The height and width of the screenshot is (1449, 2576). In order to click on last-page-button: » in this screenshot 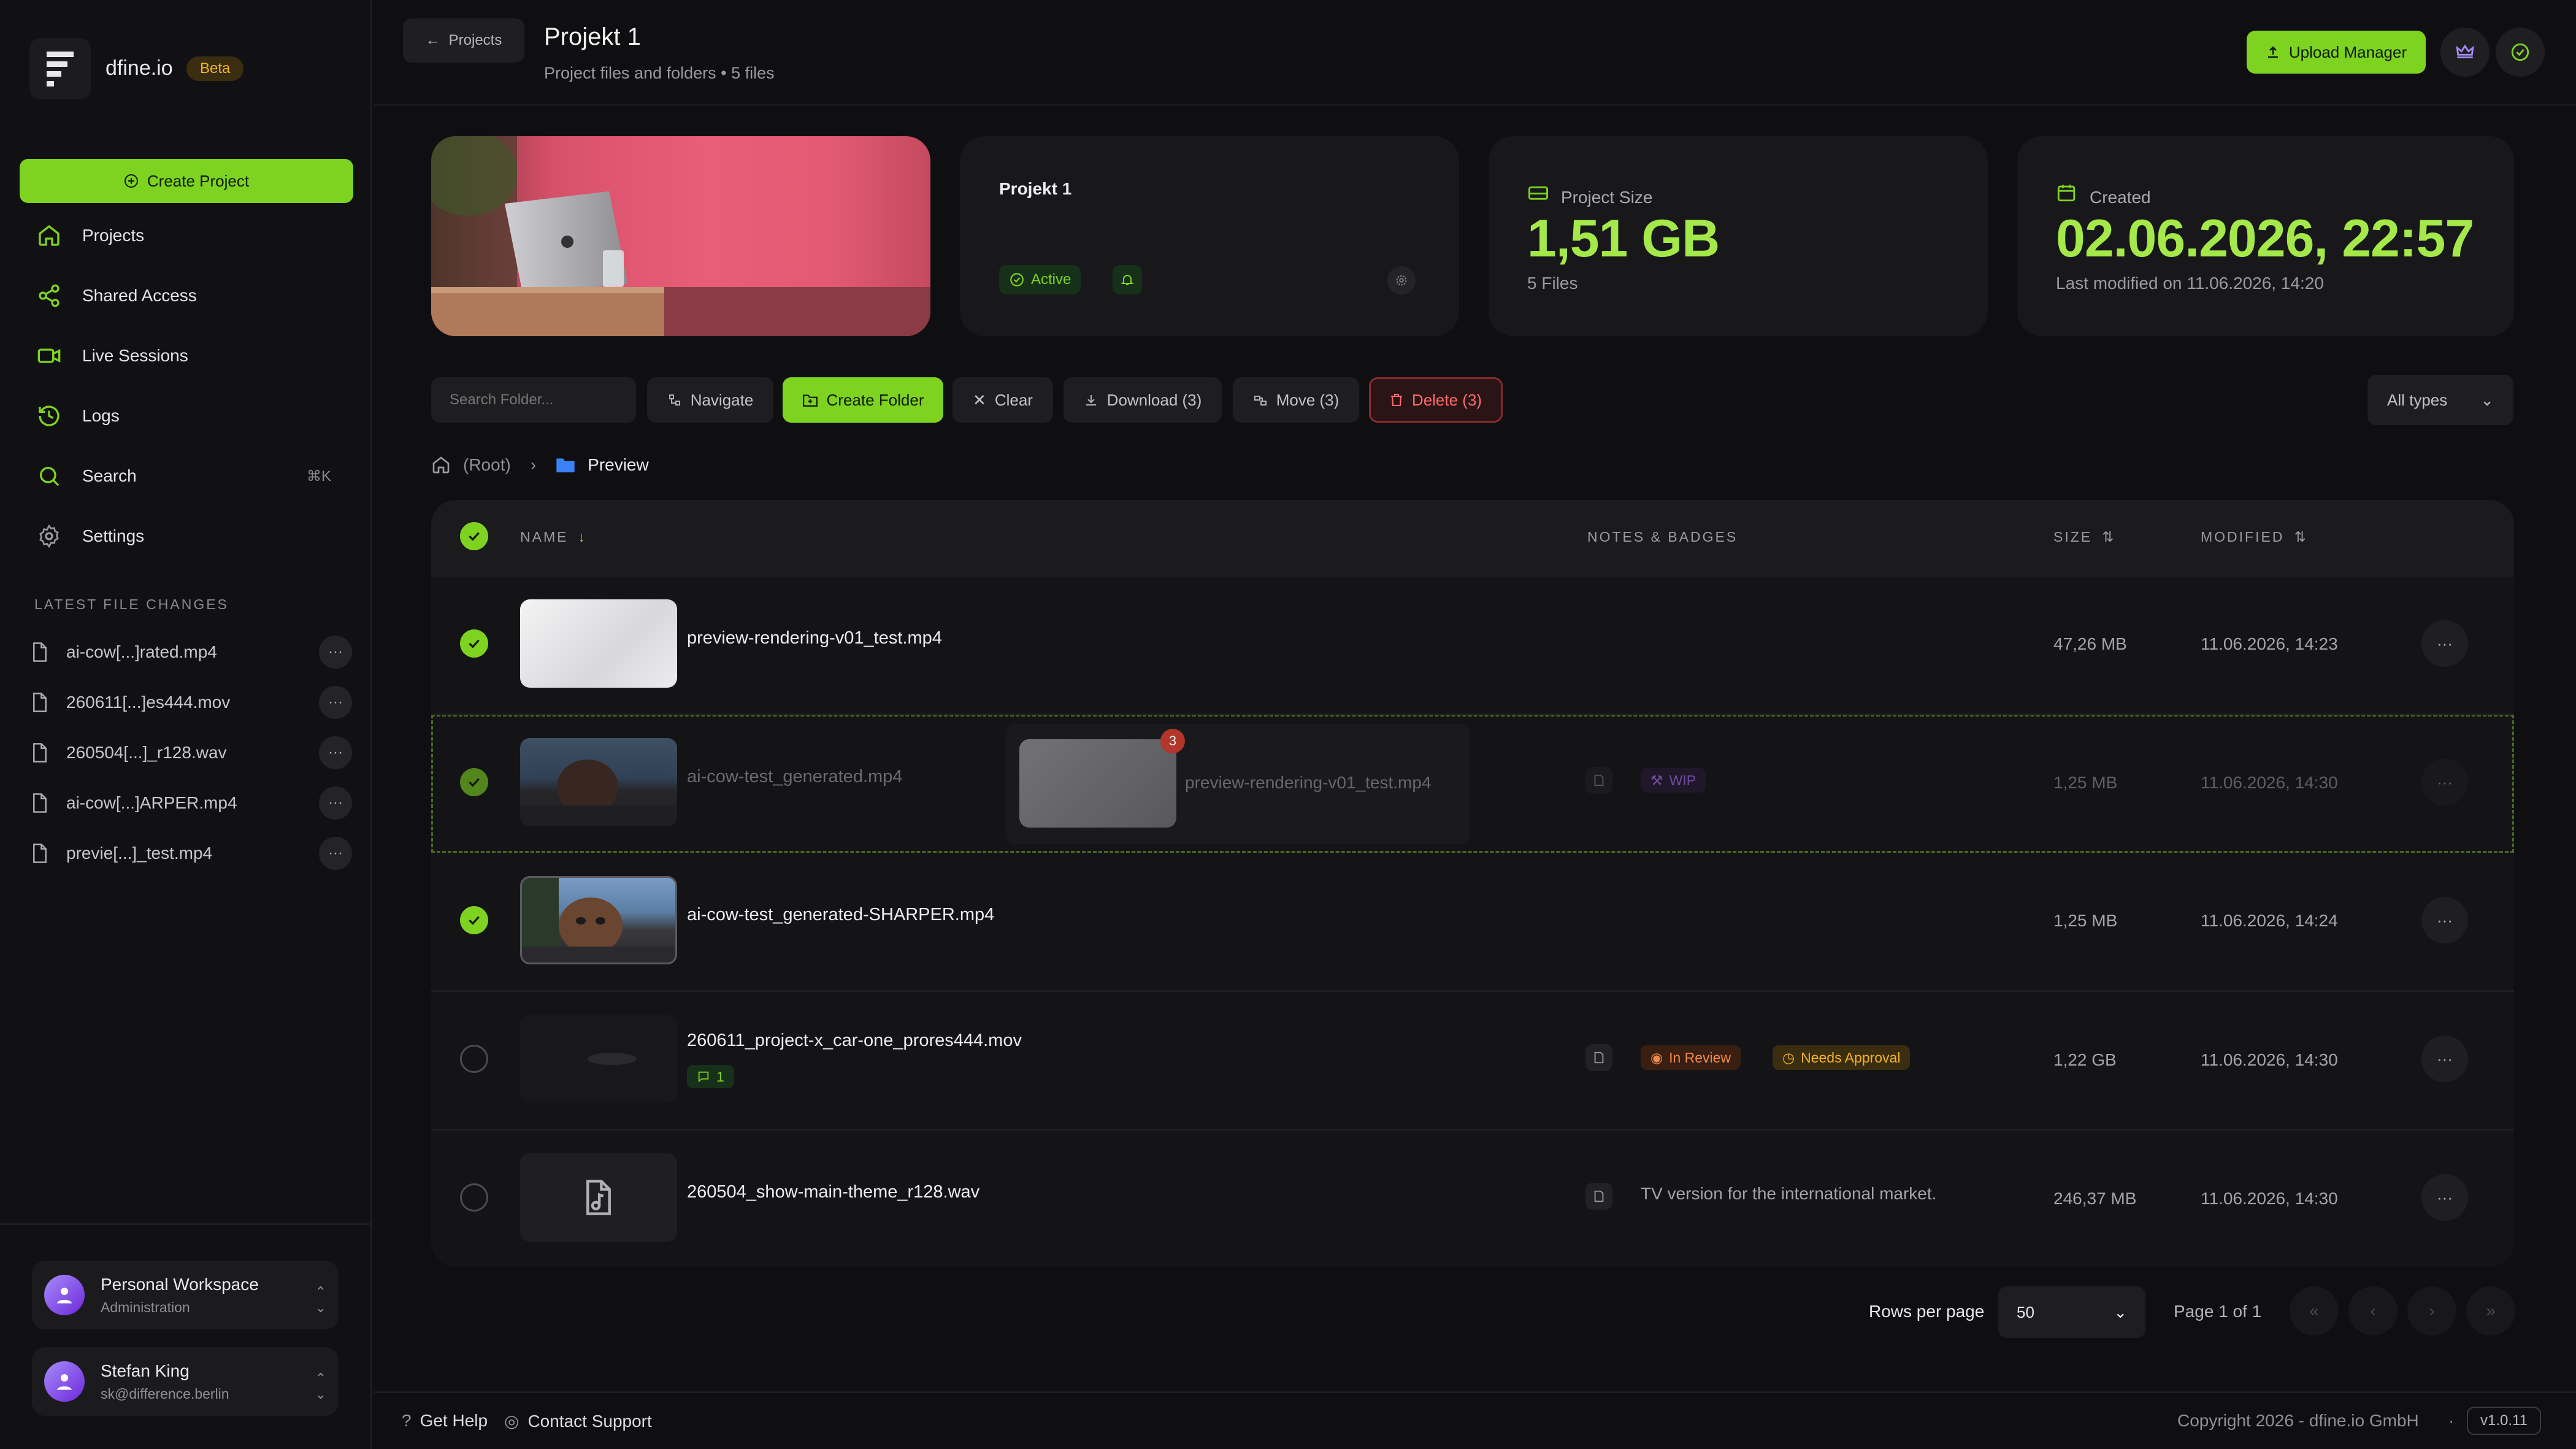, I will do `click(2490, 1311)`.